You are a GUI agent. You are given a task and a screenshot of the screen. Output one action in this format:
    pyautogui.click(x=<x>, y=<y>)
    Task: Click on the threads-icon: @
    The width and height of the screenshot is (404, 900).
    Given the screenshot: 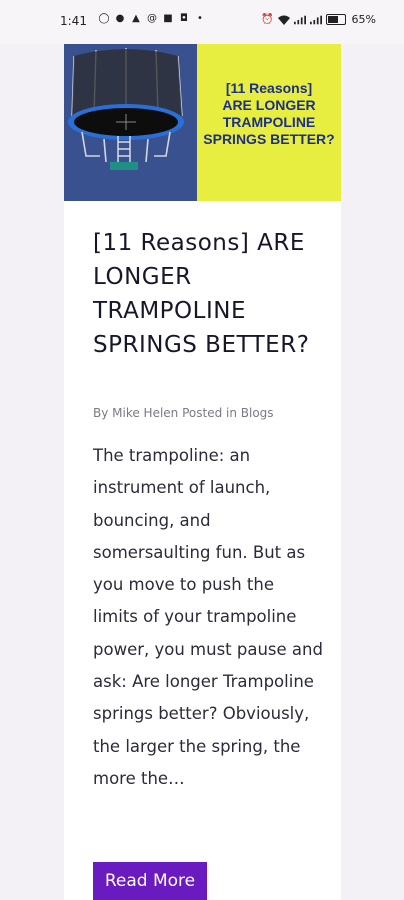 What is the action you would take?
    pyautogui.click(x=152, y=18)
    